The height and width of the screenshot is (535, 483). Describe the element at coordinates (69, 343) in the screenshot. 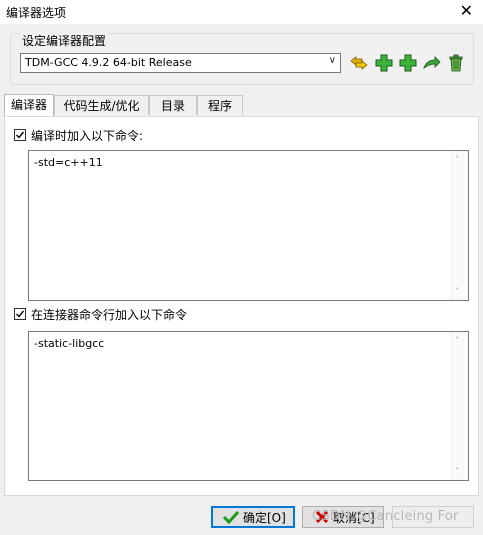

I see `linker-cmd-text: -static-libgcc` at that location.